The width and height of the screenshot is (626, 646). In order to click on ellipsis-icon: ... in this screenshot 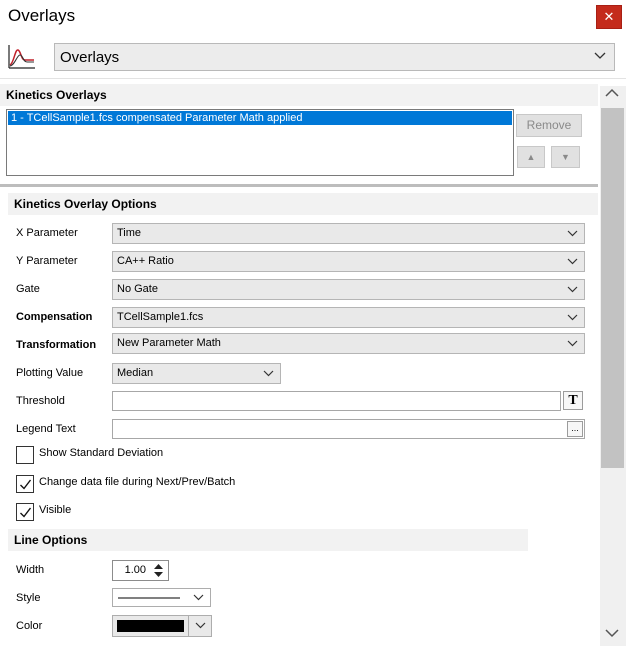, I will do `click(575, 428)`.